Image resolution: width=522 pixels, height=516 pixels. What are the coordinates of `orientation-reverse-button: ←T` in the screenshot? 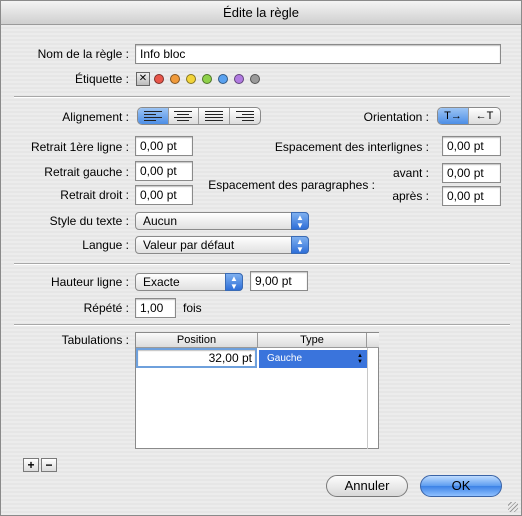 It's located at (484, 116).